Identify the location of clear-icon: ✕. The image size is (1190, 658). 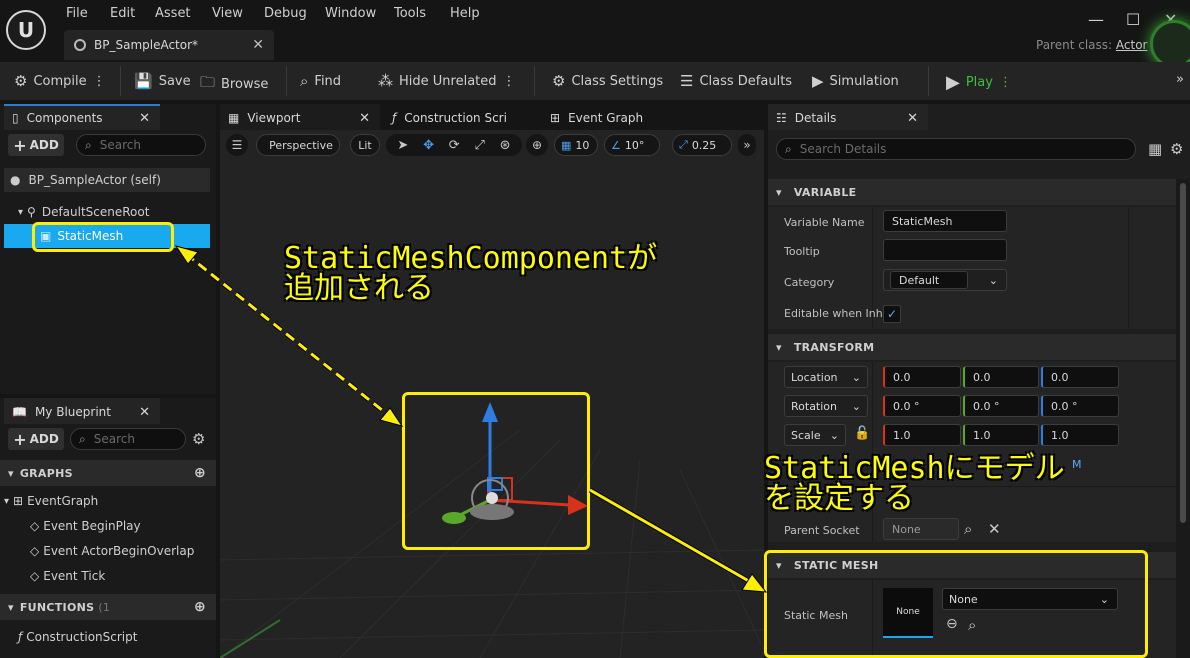
(994, 529).